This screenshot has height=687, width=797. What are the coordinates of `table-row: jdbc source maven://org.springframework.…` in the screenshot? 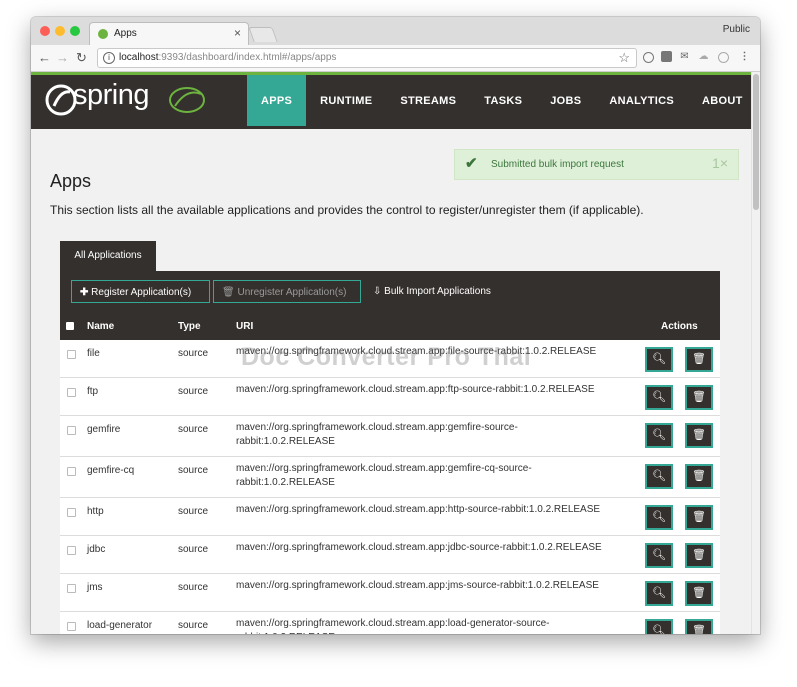 It's located at (390, 555).